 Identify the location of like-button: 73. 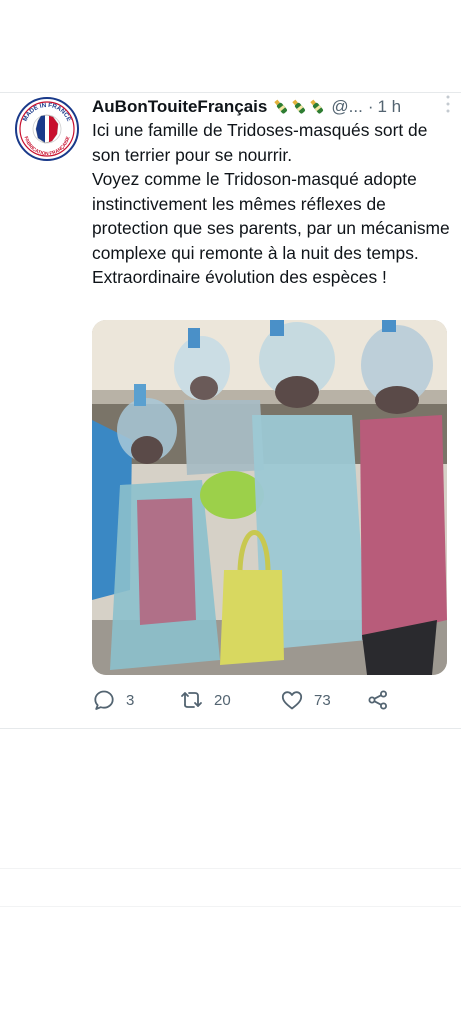
(323, 700).